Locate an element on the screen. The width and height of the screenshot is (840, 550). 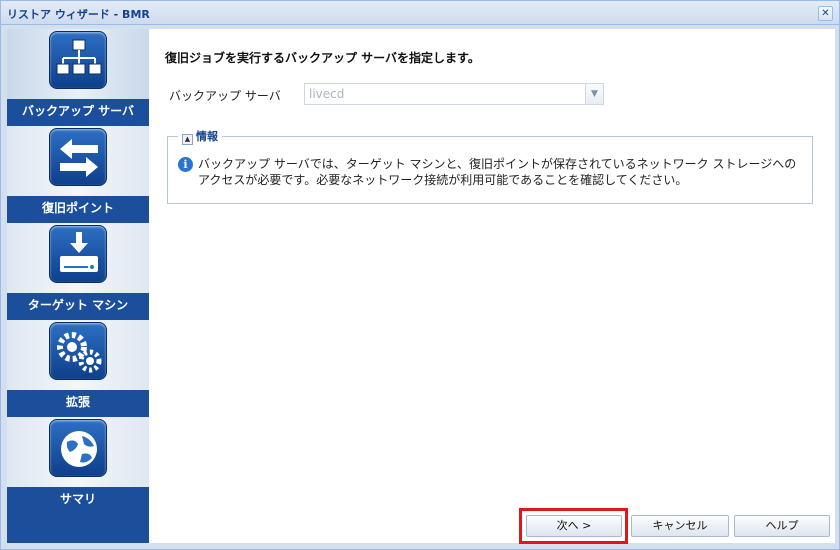
drive-download-icon is located at coordinates (78, 254).